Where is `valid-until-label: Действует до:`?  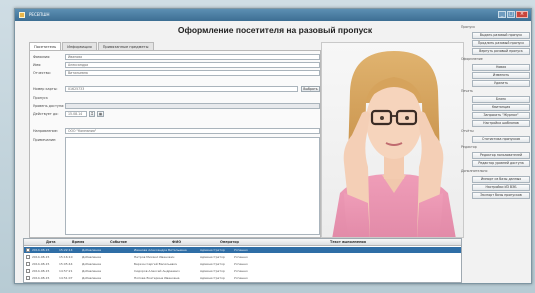
valid-until-label: Действует до: is located at coordinates (46, 114).